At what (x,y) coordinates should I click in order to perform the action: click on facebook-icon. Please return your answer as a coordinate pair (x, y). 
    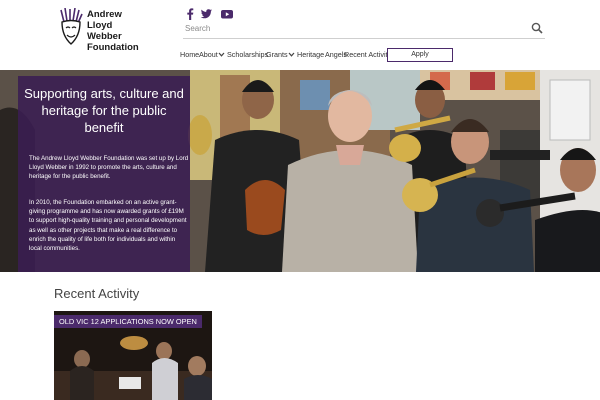
    Looking at the image, I should click on (190, 14).